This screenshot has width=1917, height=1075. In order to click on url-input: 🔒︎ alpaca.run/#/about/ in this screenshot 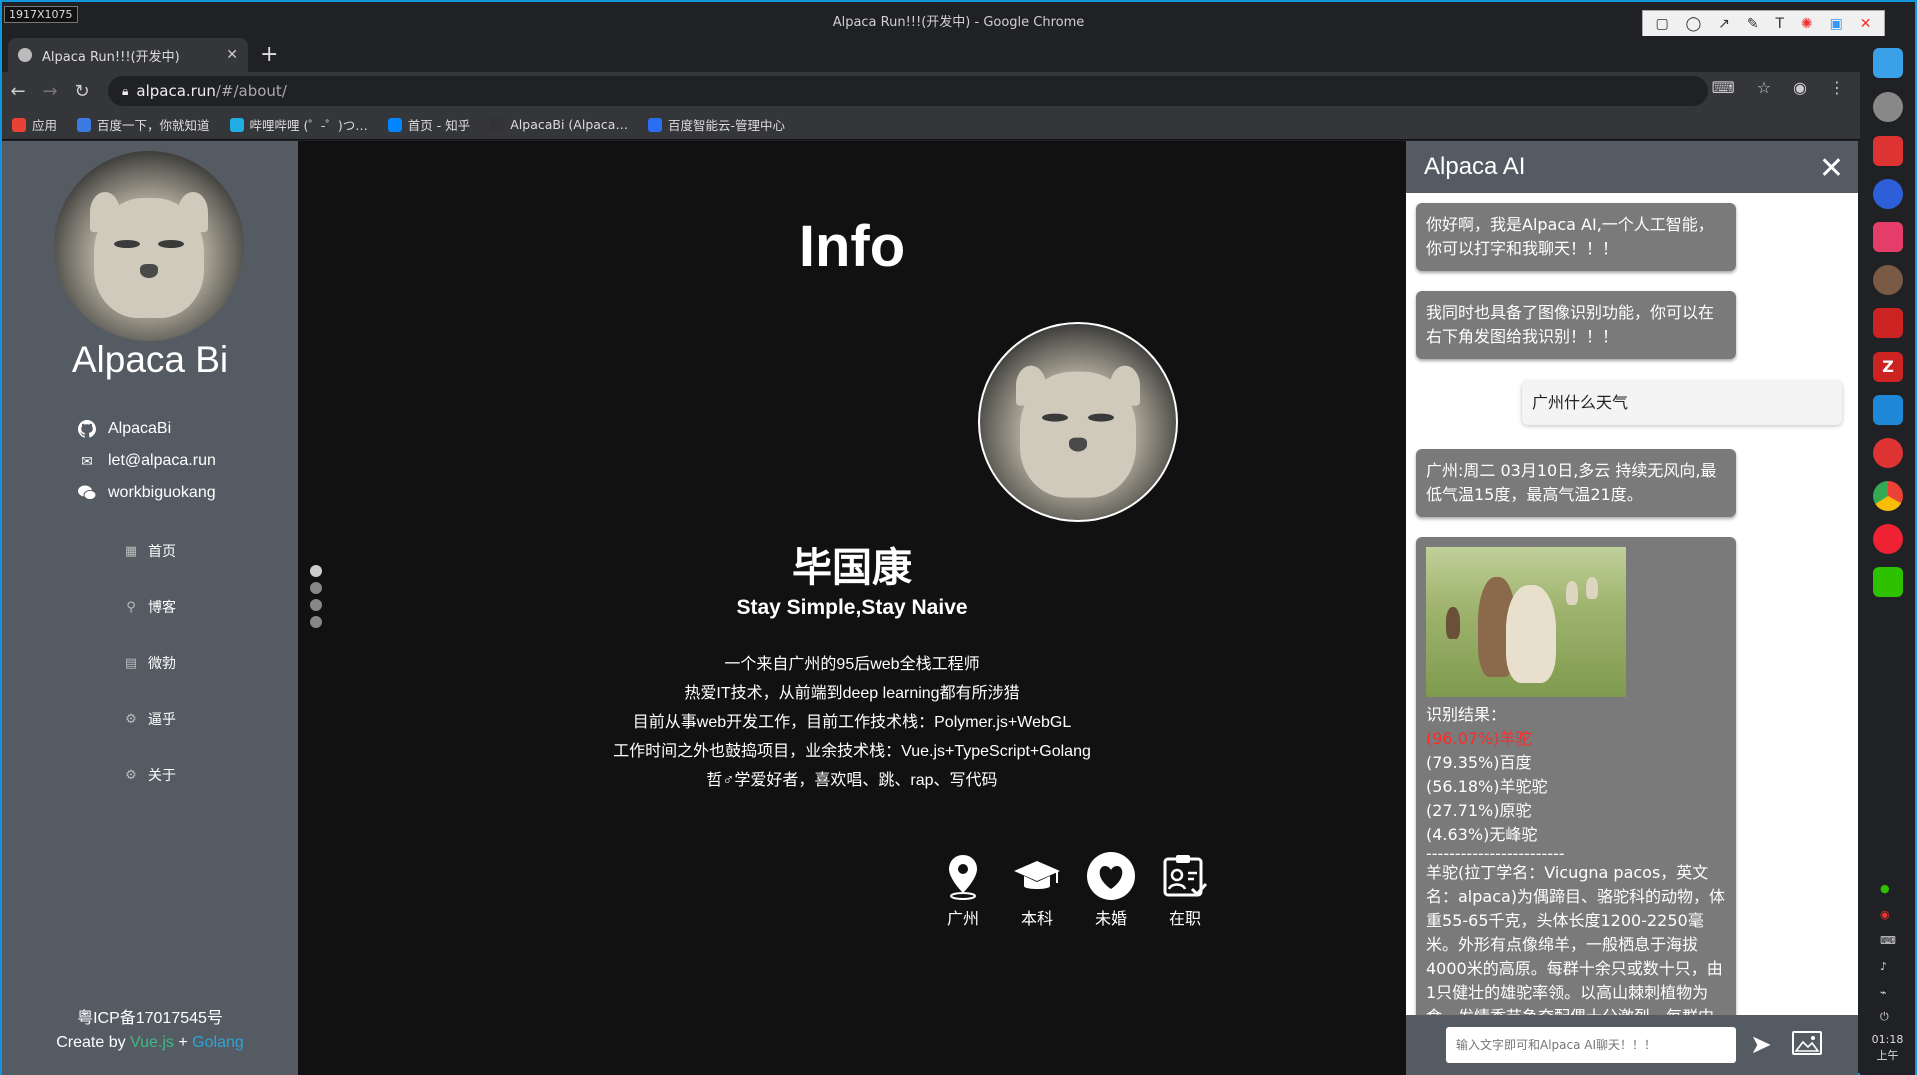, I will do `click(908, 91)`.